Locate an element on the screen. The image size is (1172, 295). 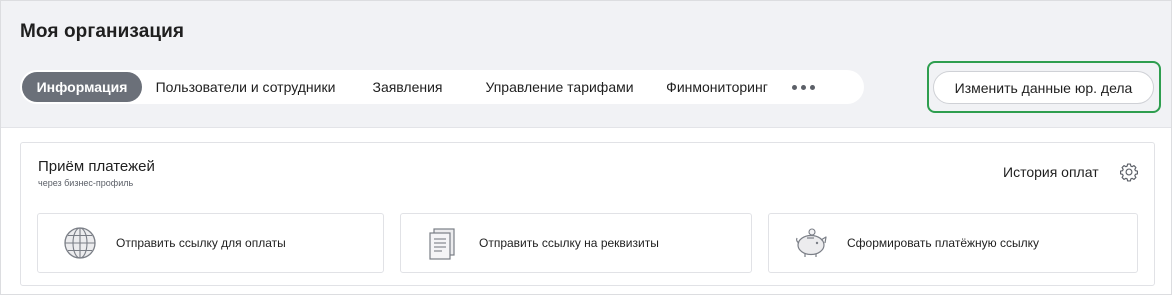
send-requisites-link-label: Отправить ссылку на реквизиты is located at coordinates (569, 243).